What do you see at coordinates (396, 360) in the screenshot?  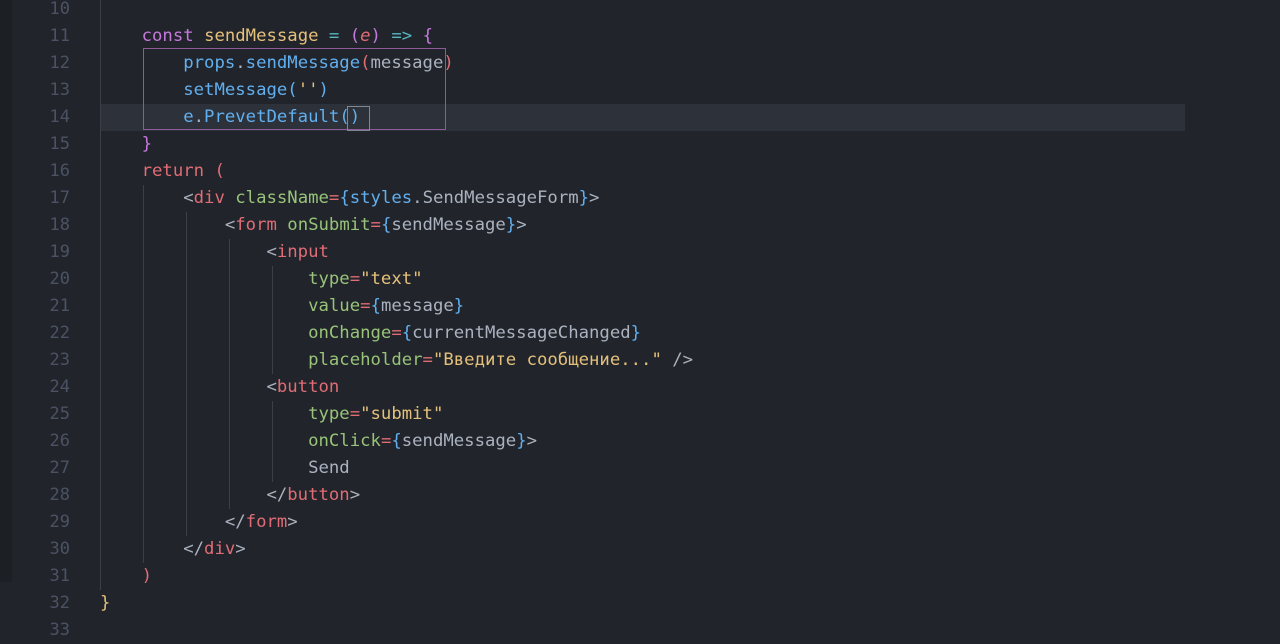 I see `code-line-23: placeholder="Введите сообщение..." />` at bounding box center [396, 360].